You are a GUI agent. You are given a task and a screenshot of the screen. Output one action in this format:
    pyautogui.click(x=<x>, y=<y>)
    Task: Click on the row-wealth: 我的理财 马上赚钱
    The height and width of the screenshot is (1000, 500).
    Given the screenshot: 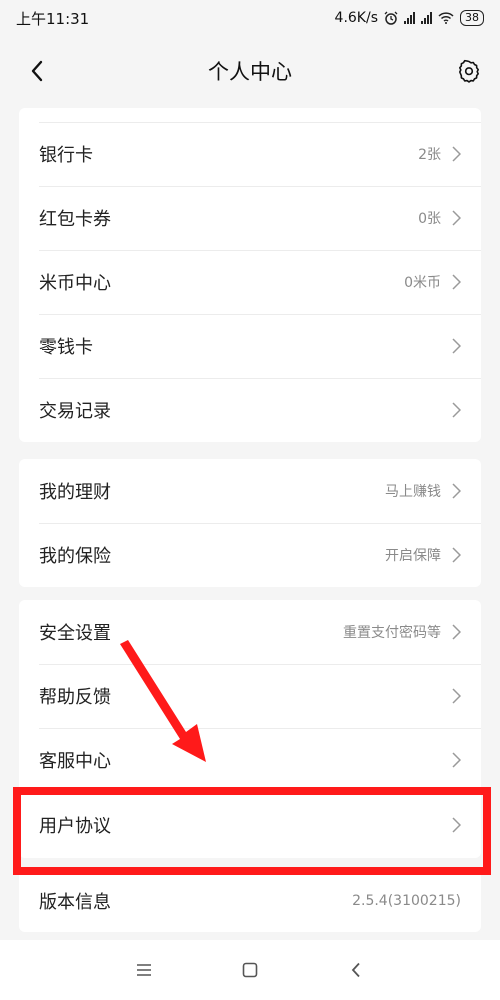 What is the action you would take?
    pyautogui.click(x=250, y=491)
    